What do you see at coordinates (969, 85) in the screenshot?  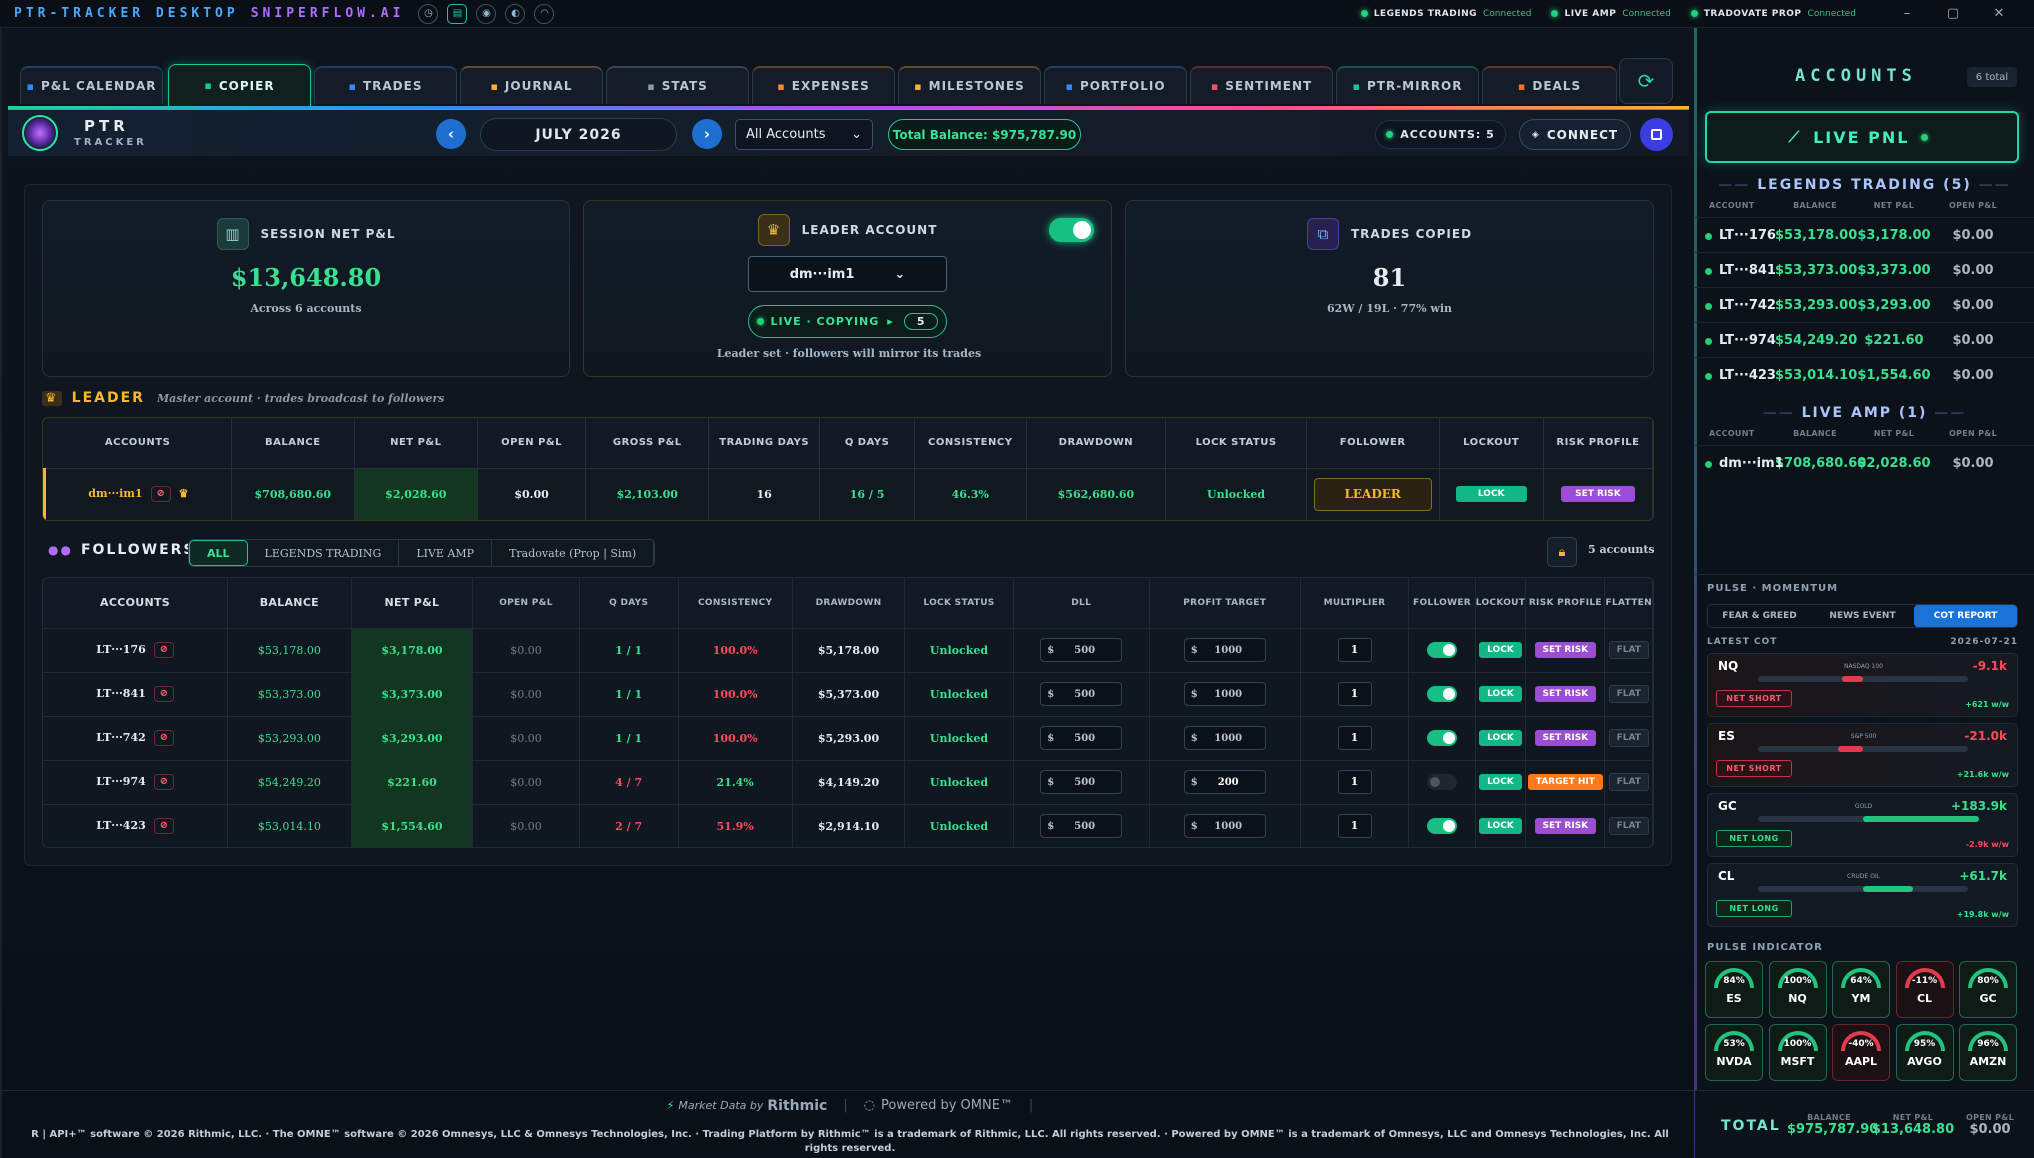 I see `tab-milestones: ▪ MILESTONES` at bounding box center [969, 85].